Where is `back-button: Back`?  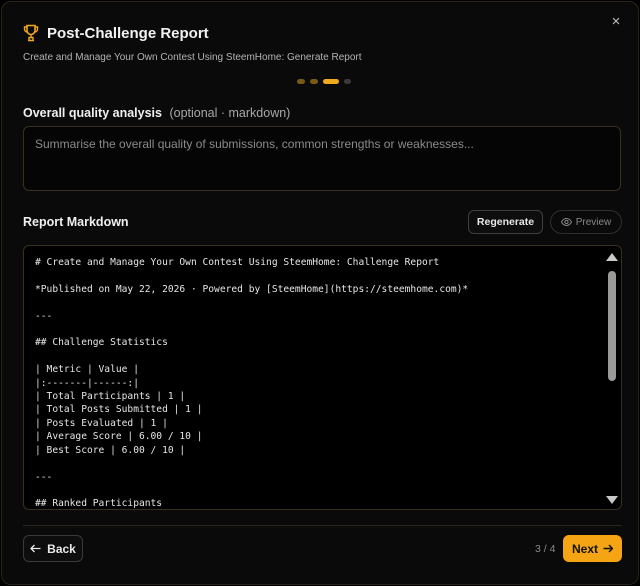 back-button: Back is located at coordinates (53, 548).